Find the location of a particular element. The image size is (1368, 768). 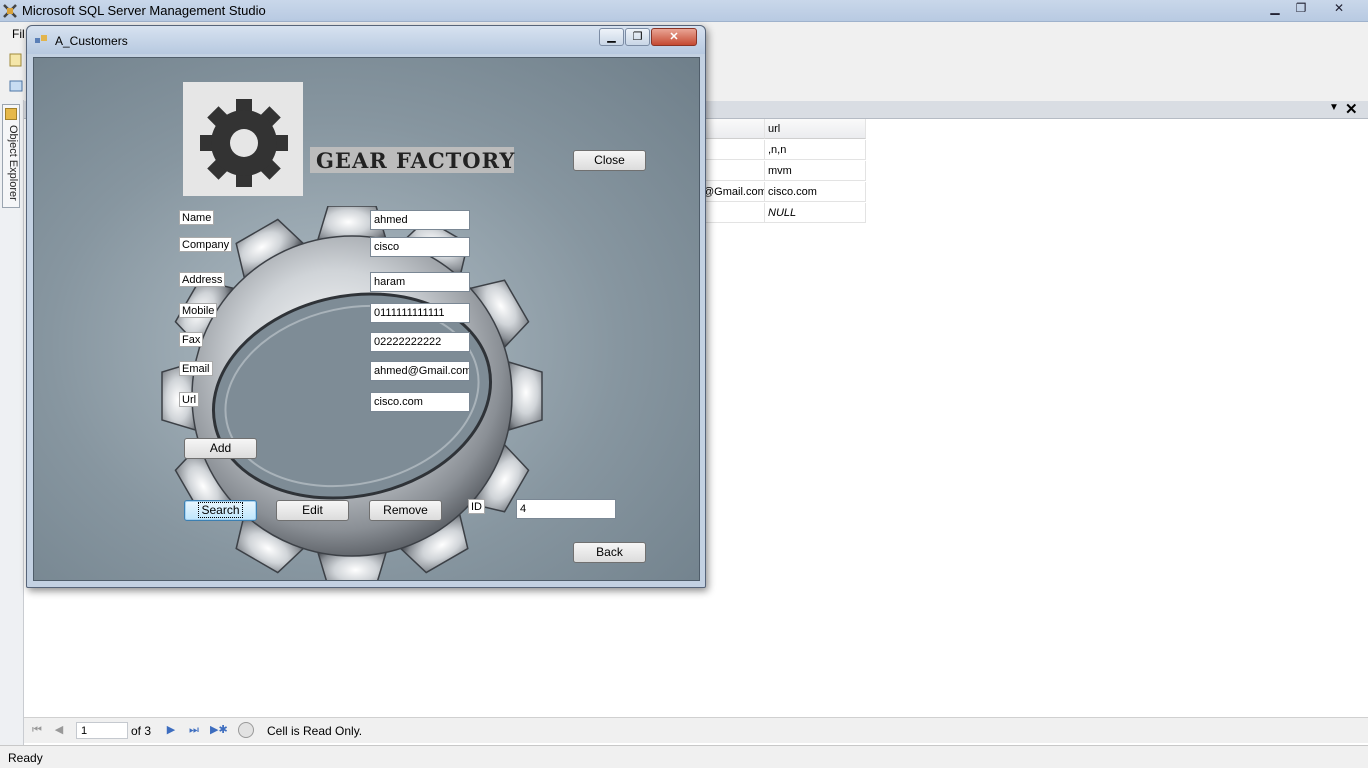

fax-field: 02222222222 is located at coordinates (420, 342).